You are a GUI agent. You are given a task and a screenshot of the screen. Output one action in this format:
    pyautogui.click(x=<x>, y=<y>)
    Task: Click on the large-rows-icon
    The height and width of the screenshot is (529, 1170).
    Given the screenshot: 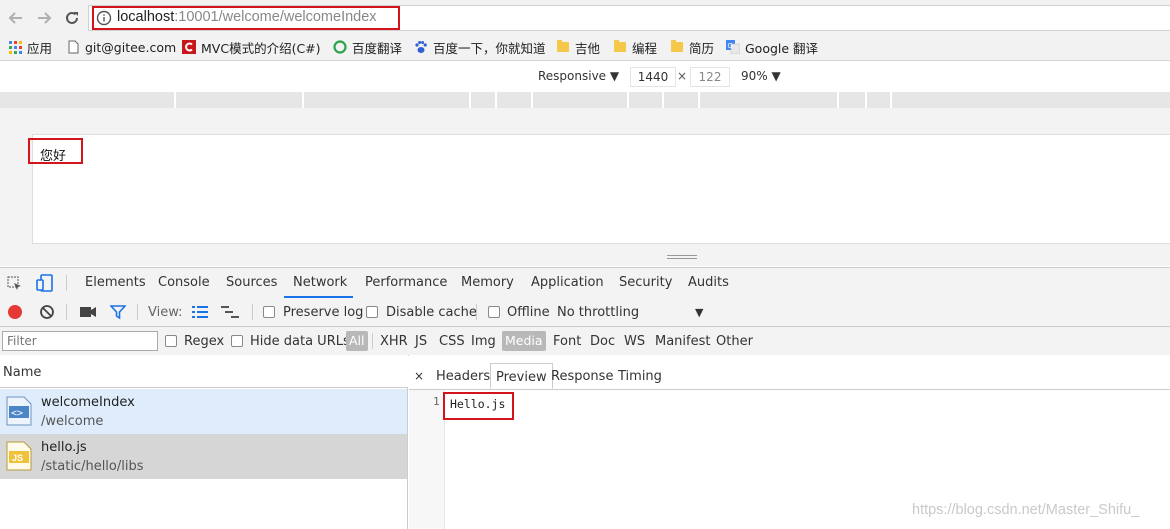 What is the action you would take?
    pyautogui.click(x=200, y=312)
    